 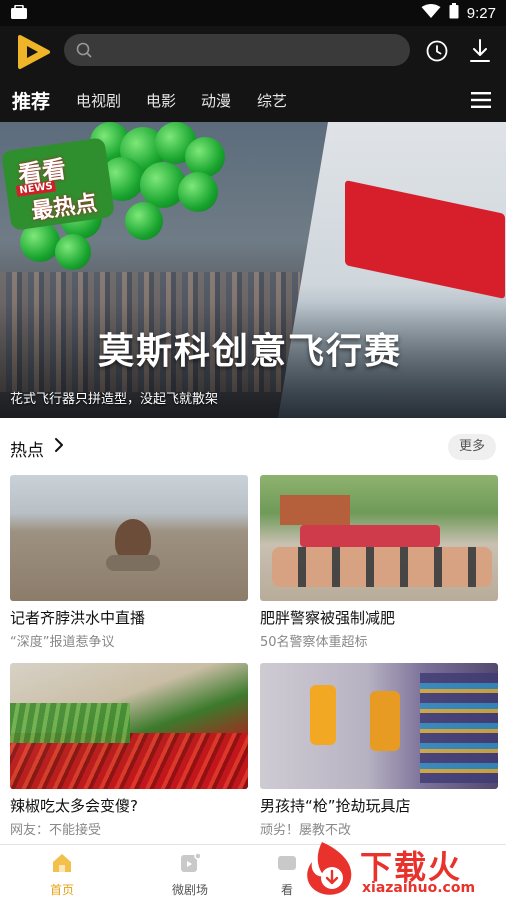 I want to click on news-card-toystore: 男孩持“枪”抢劫玩具店 顽劣！屡教不改, so click(x=379, y=750).